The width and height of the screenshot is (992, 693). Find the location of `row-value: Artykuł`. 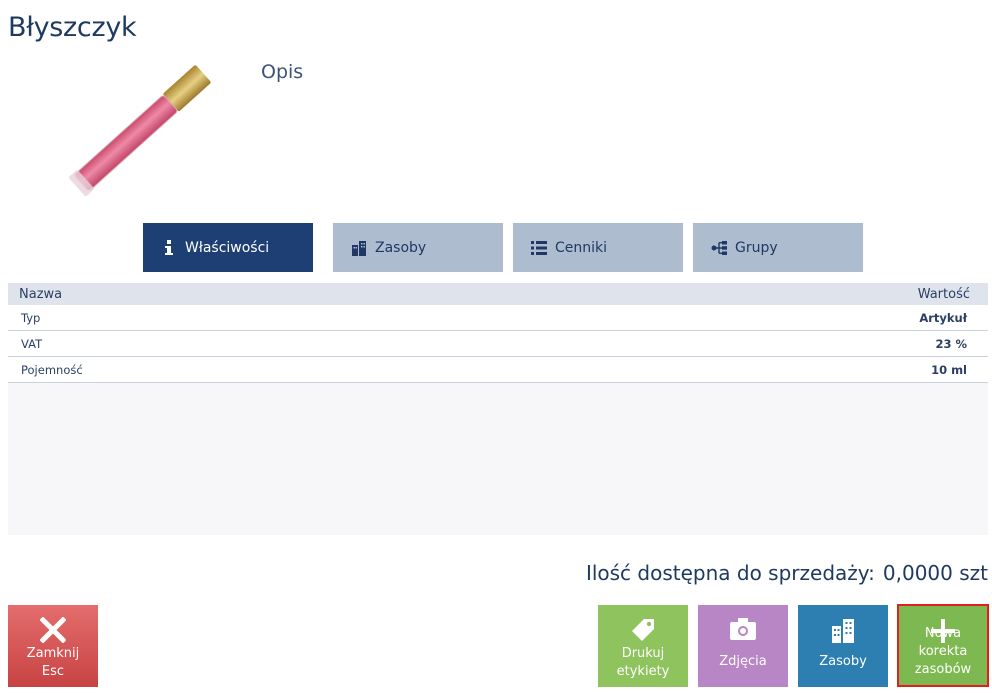

row-value: Artykuł is located at coordinates (943, 317).